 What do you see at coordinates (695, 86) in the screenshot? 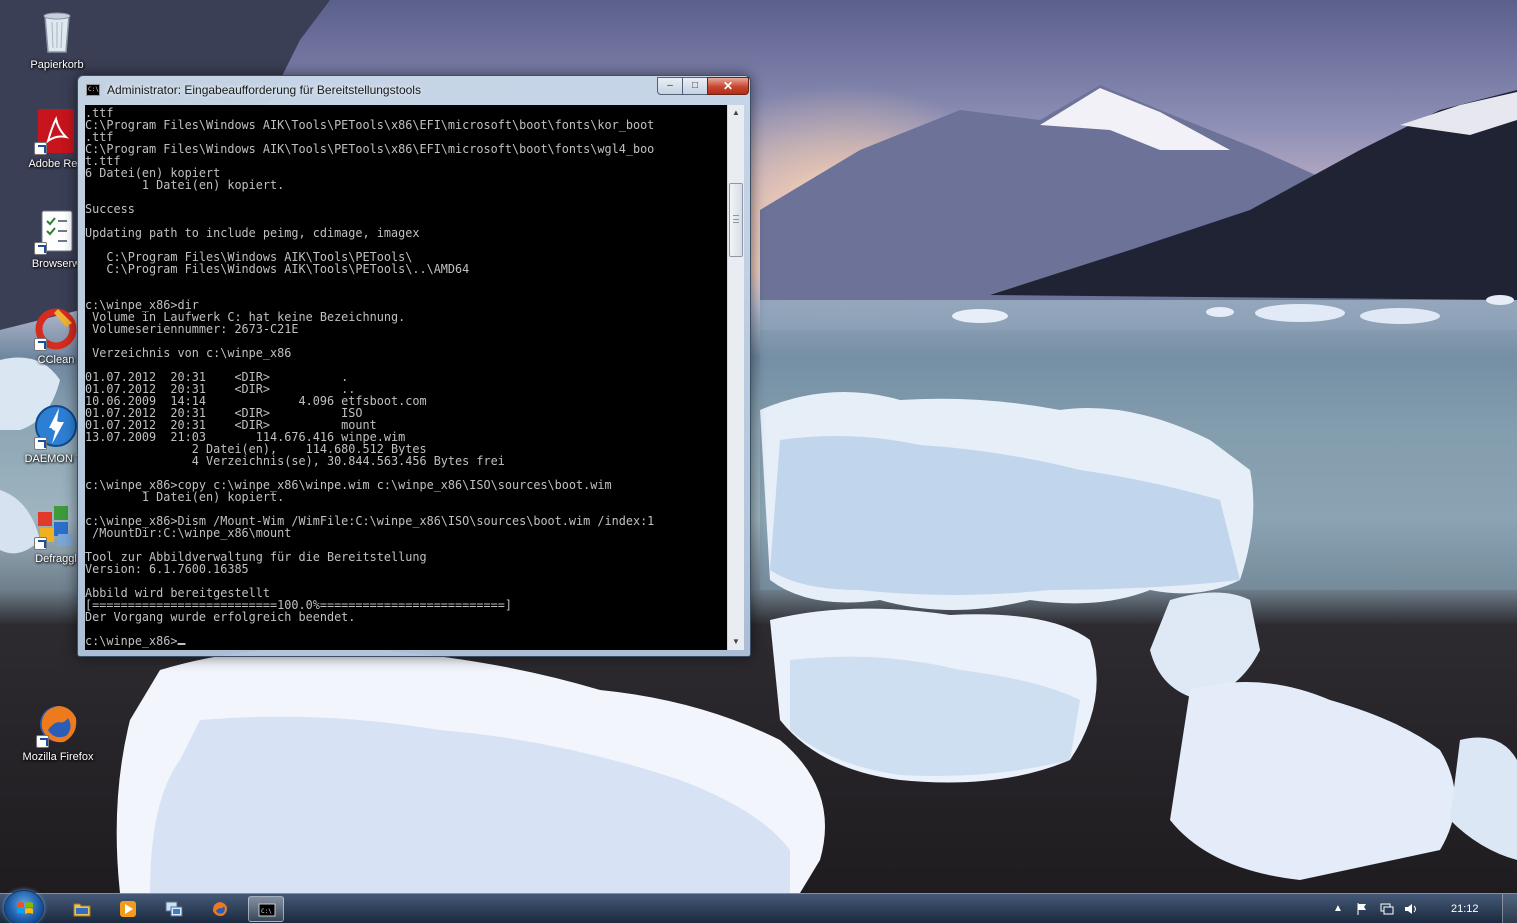
I see `maximize-button: □` at bounding box center [695, 86].